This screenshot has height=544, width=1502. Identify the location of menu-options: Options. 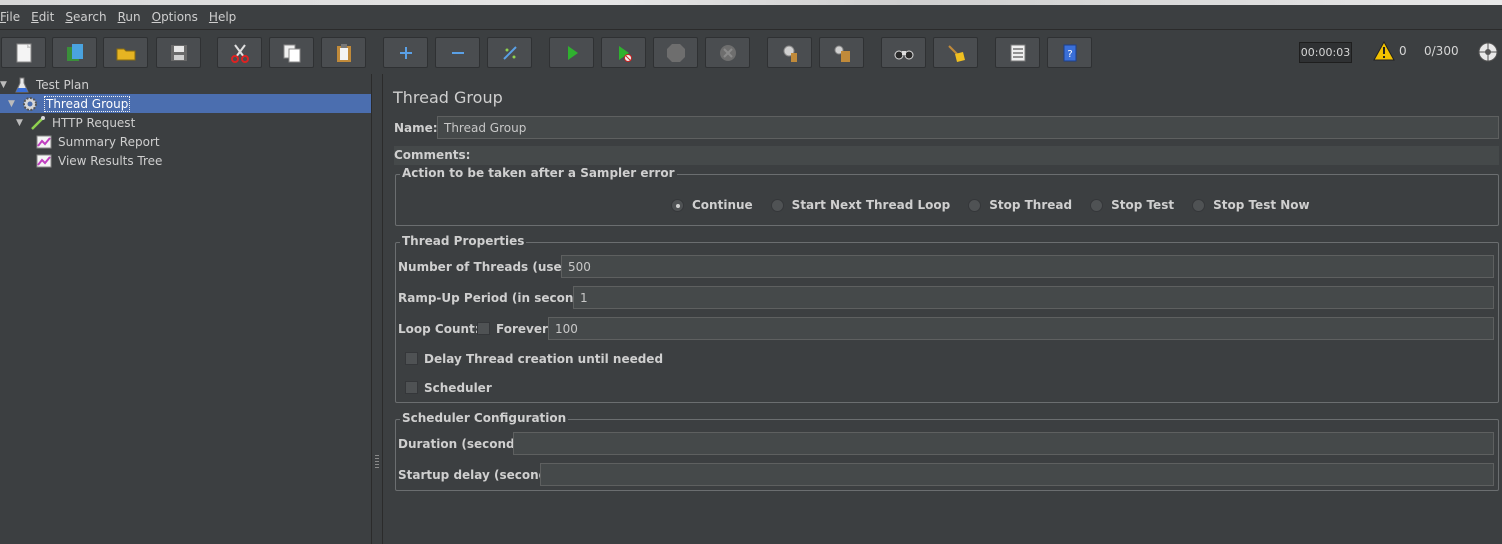
(174, 17).